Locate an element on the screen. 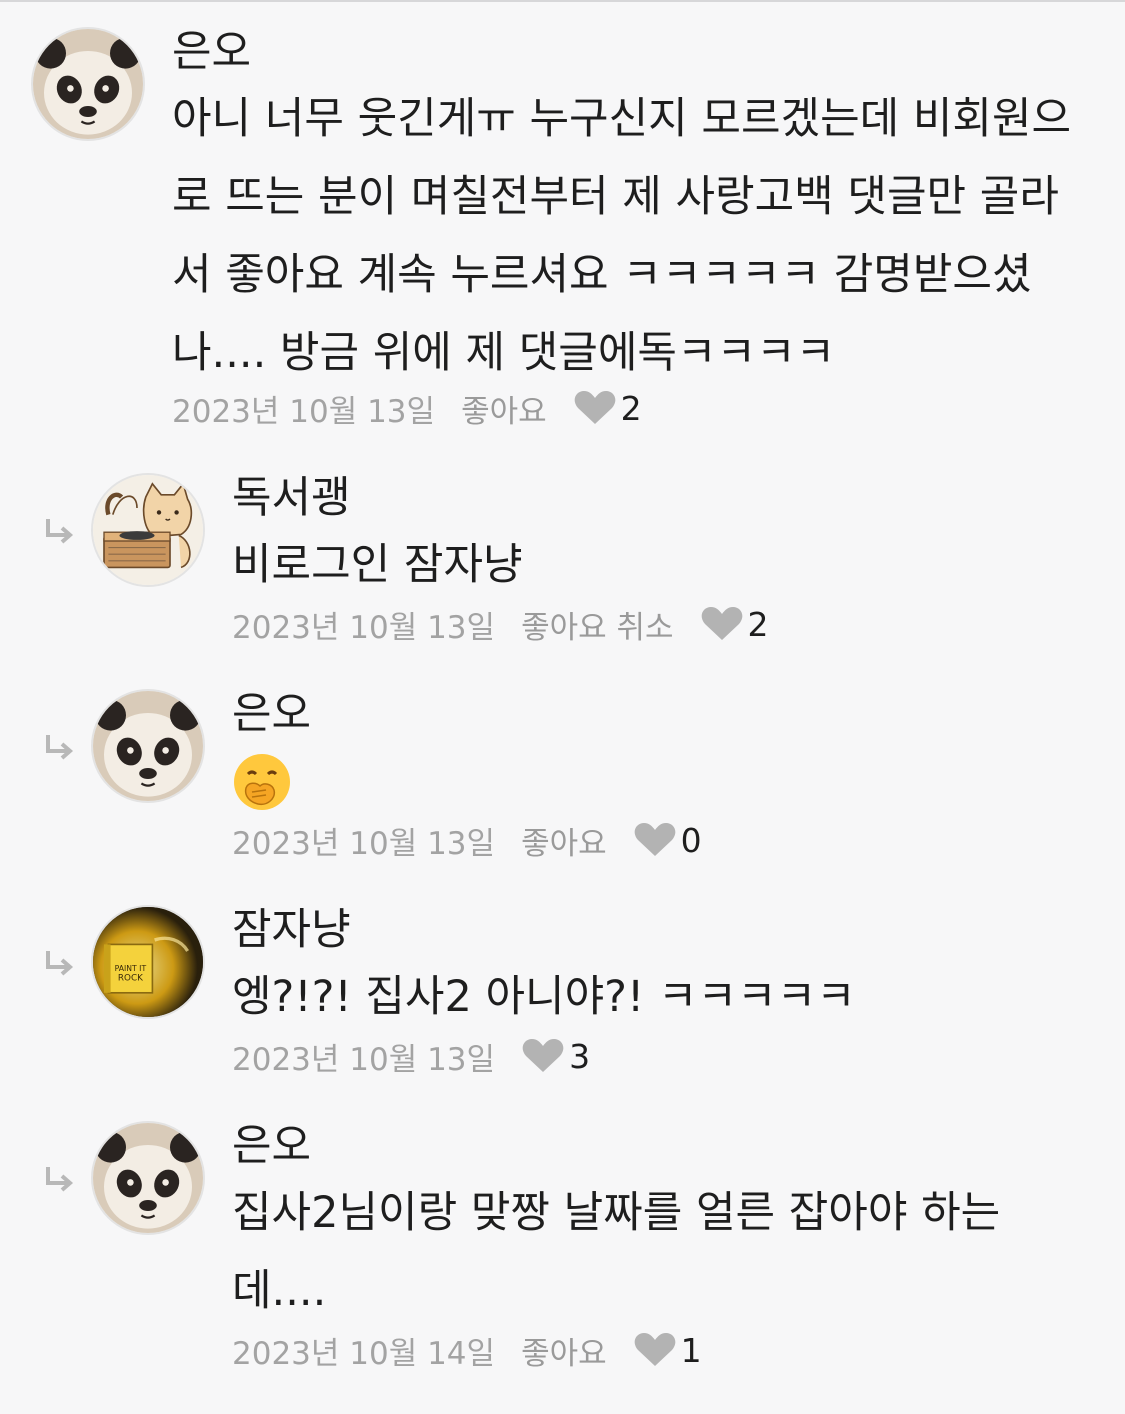  comment-meta: 2023년 10월 13일 좋아요 0 is located at coordinates (467, 840).